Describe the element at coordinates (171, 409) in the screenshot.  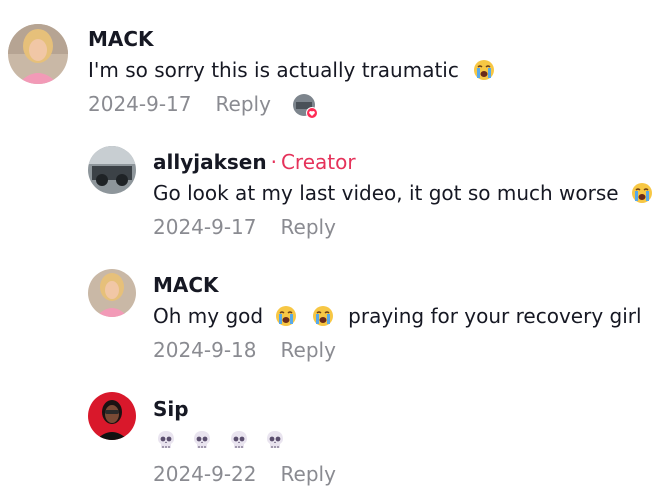
I see `comment-author: Sip` at that location.